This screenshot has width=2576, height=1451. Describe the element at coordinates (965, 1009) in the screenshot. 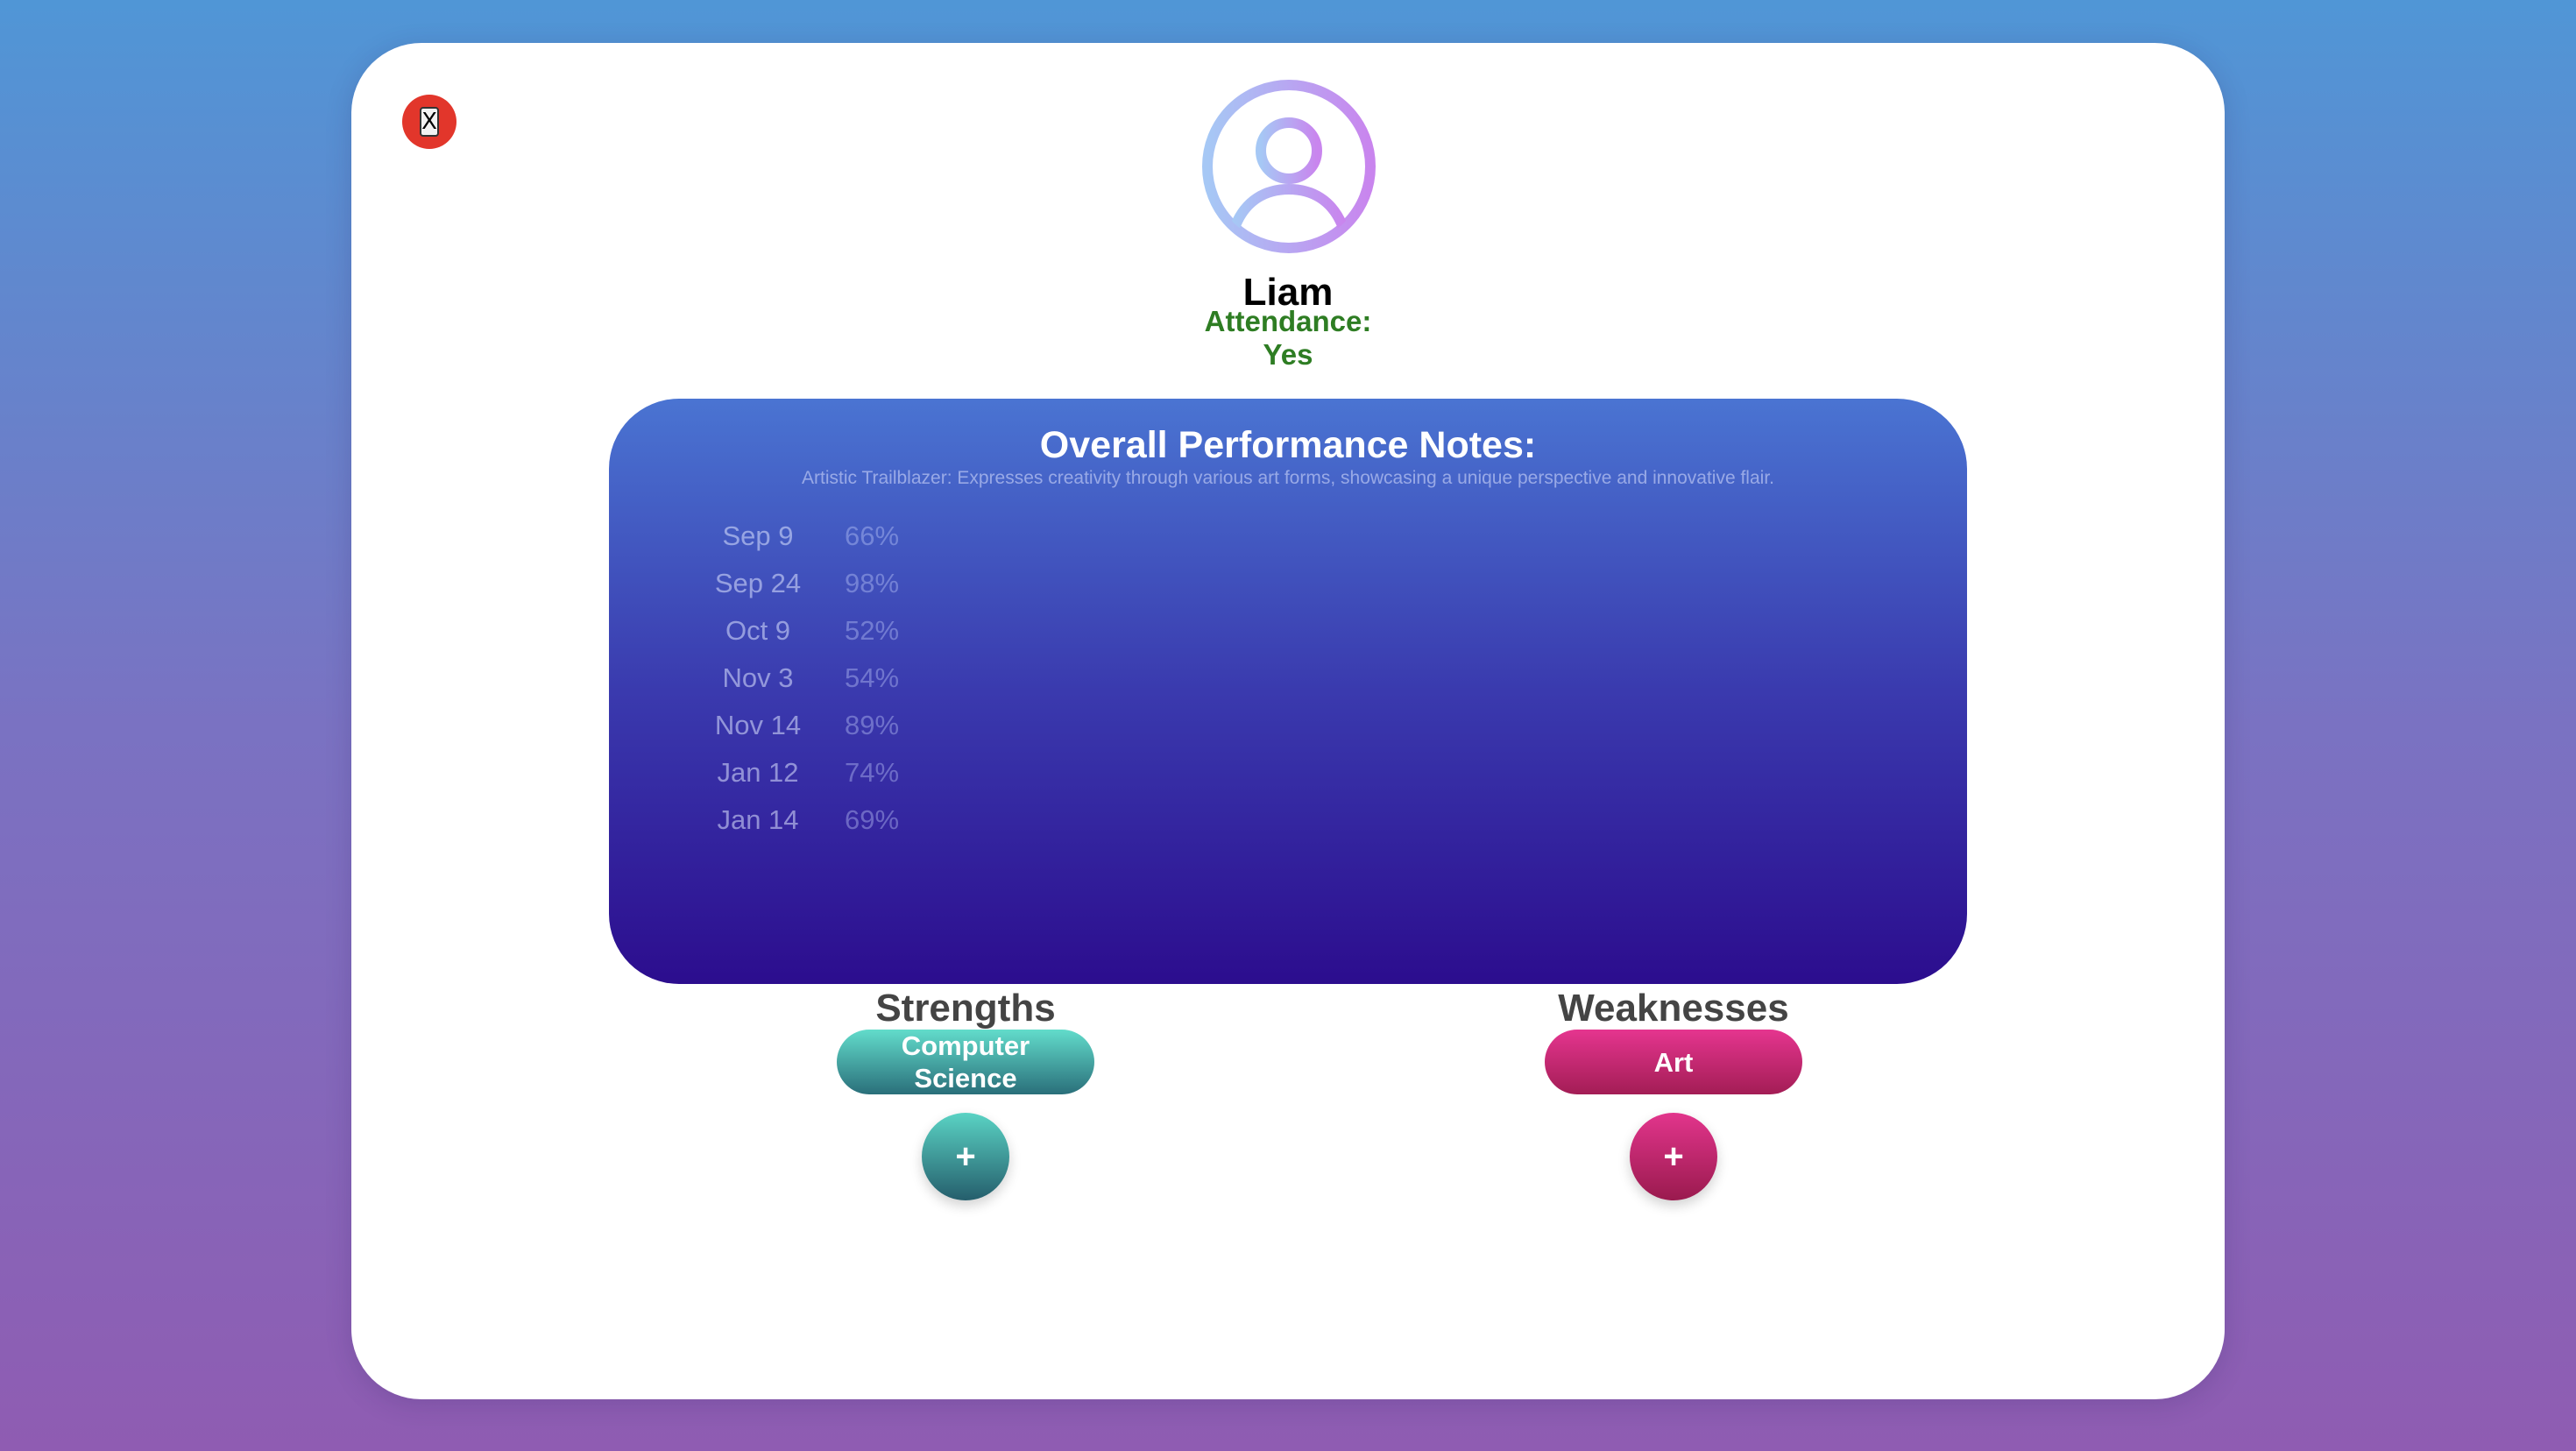

I see `strengths-title: Strengths` at that location.